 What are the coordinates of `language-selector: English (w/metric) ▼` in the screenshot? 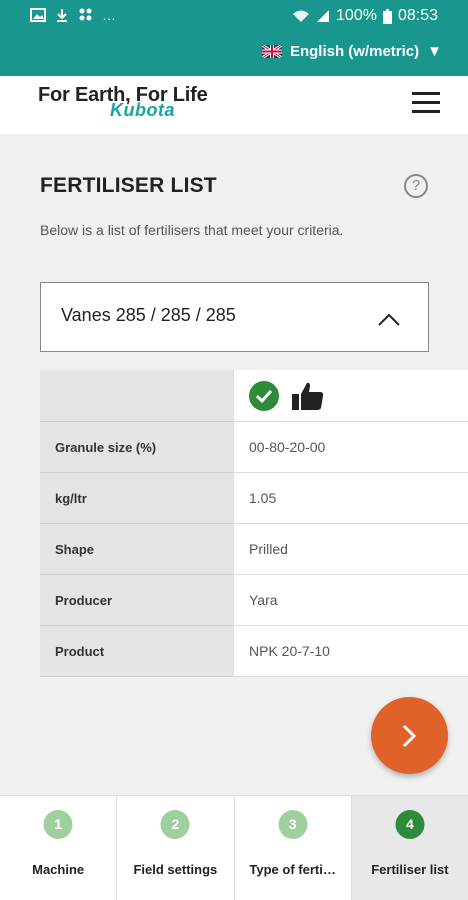 It's located at (351, 51).